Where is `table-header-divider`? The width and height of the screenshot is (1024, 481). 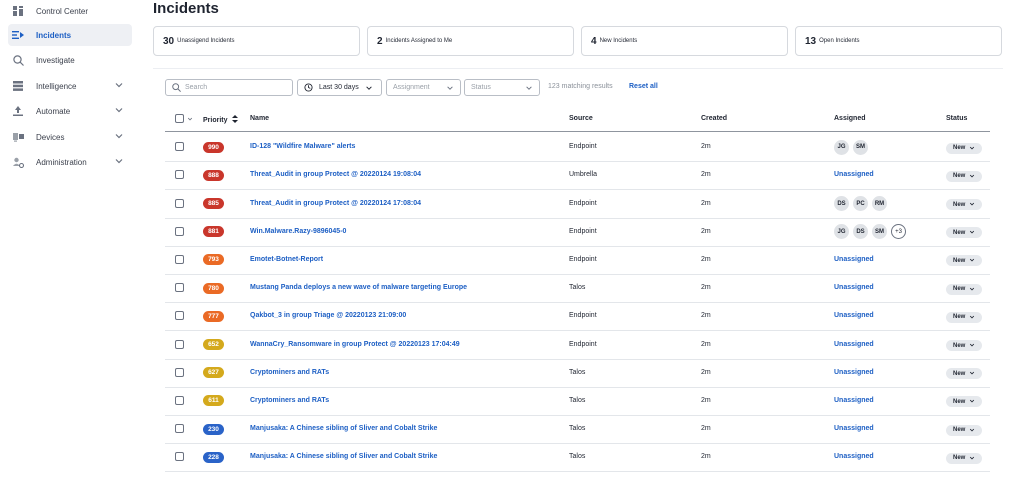
table-header-divider is located at coordinates (577, 131).